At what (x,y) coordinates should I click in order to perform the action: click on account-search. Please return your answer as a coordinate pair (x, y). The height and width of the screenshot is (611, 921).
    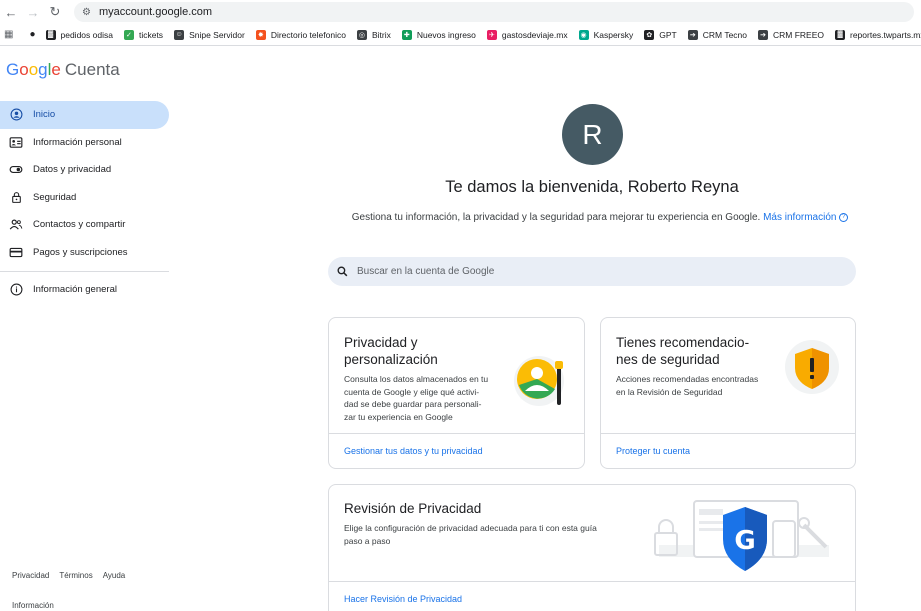
    Looking at the image, I should click on (592, 271).